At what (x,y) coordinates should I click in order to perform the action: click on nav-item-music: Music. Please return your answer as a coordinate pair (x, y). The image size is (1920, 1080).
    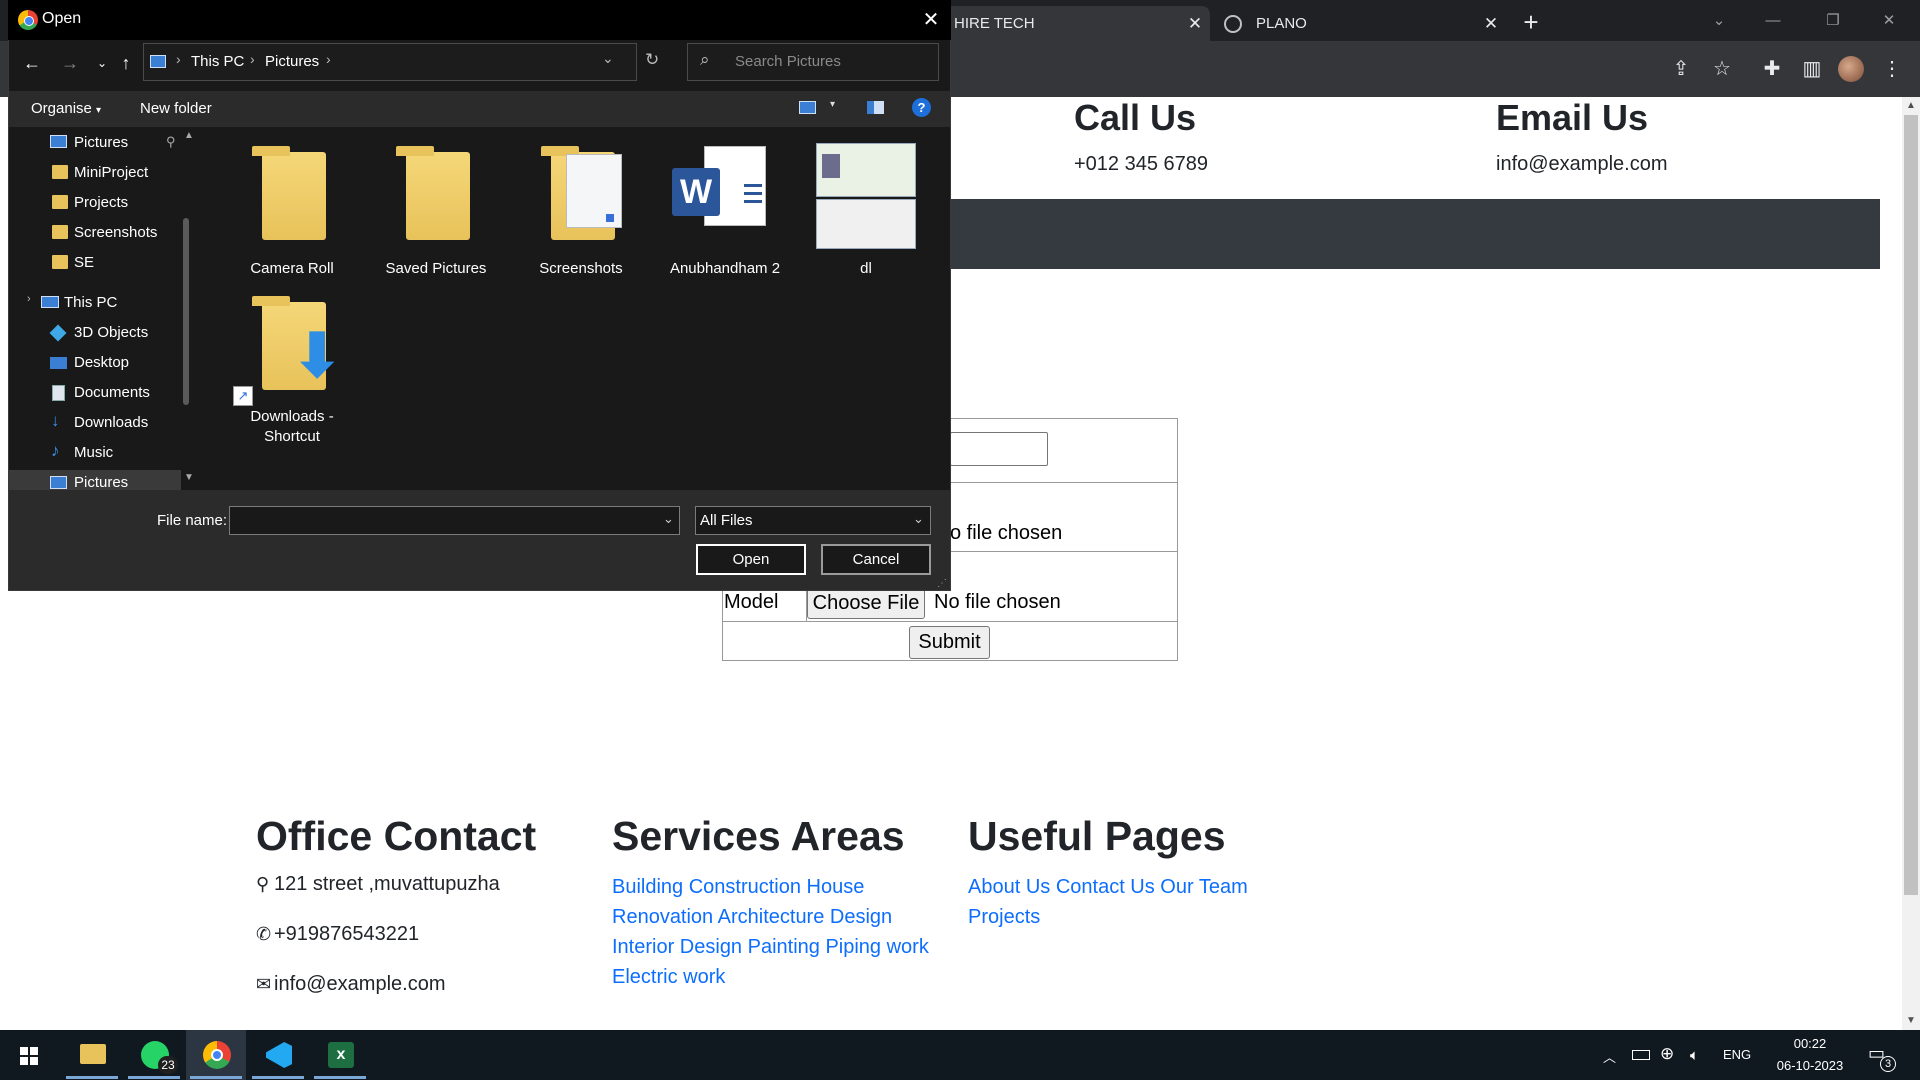
    Looking at the image, I should click on (93, 453).